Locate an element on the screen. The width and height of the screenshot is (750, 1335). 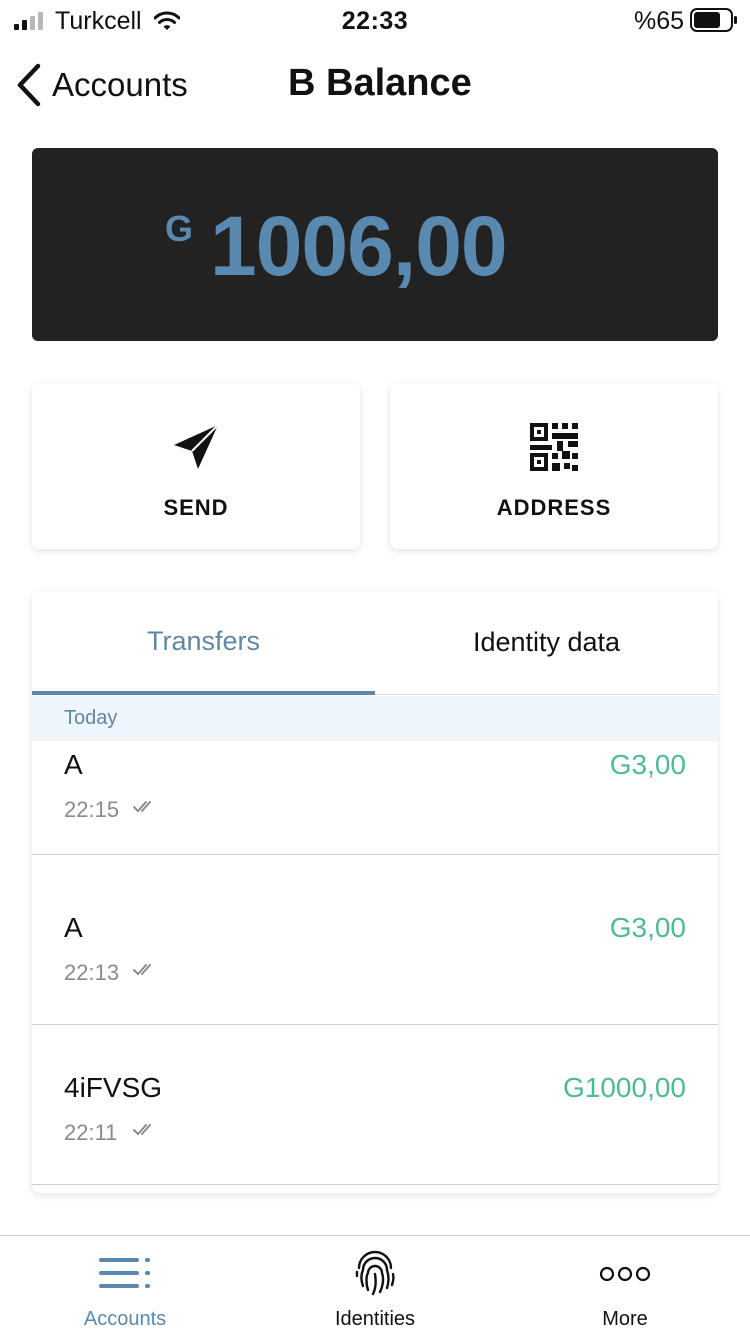
list-icon is located at coordinates (124, 1273).